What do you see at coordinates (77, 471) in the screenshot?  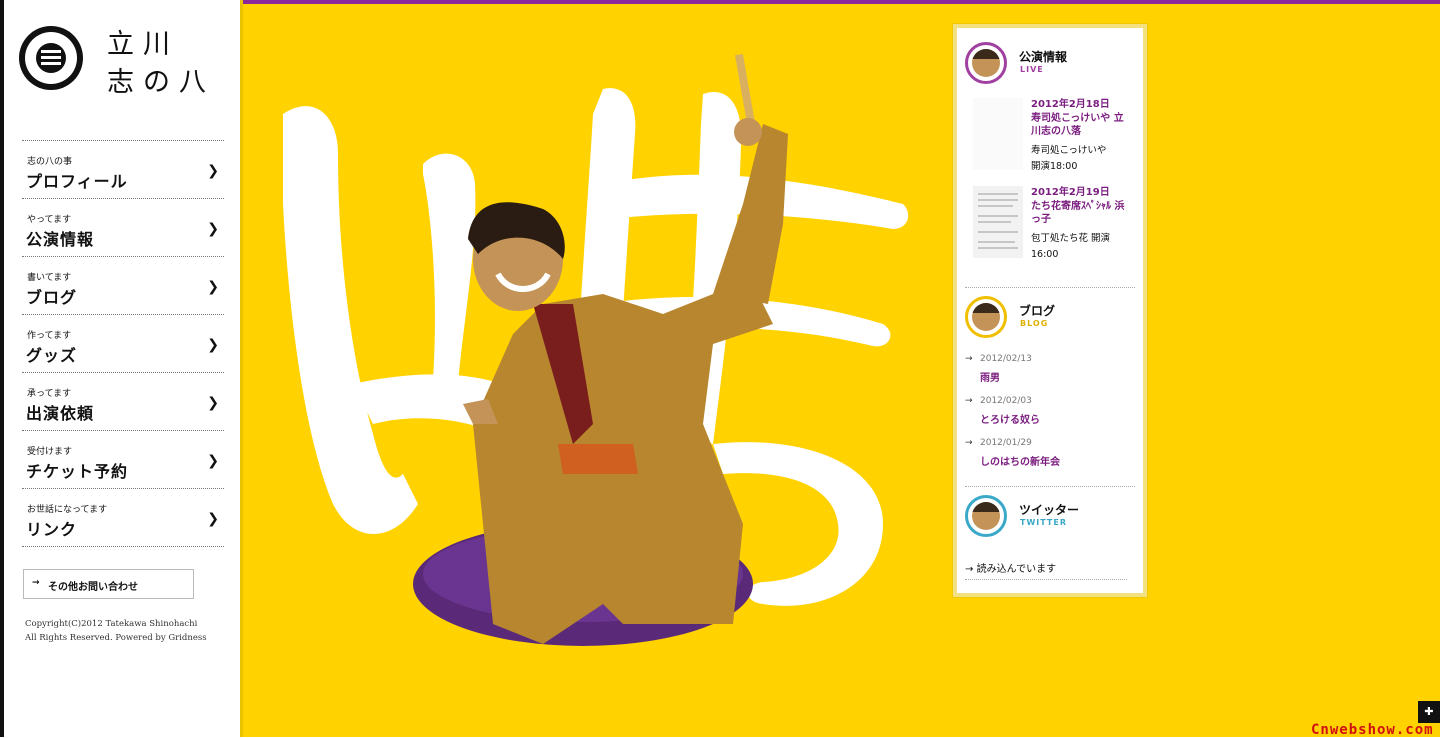 I see `nav-label: チケット予約` at bounding box center [77, 471].